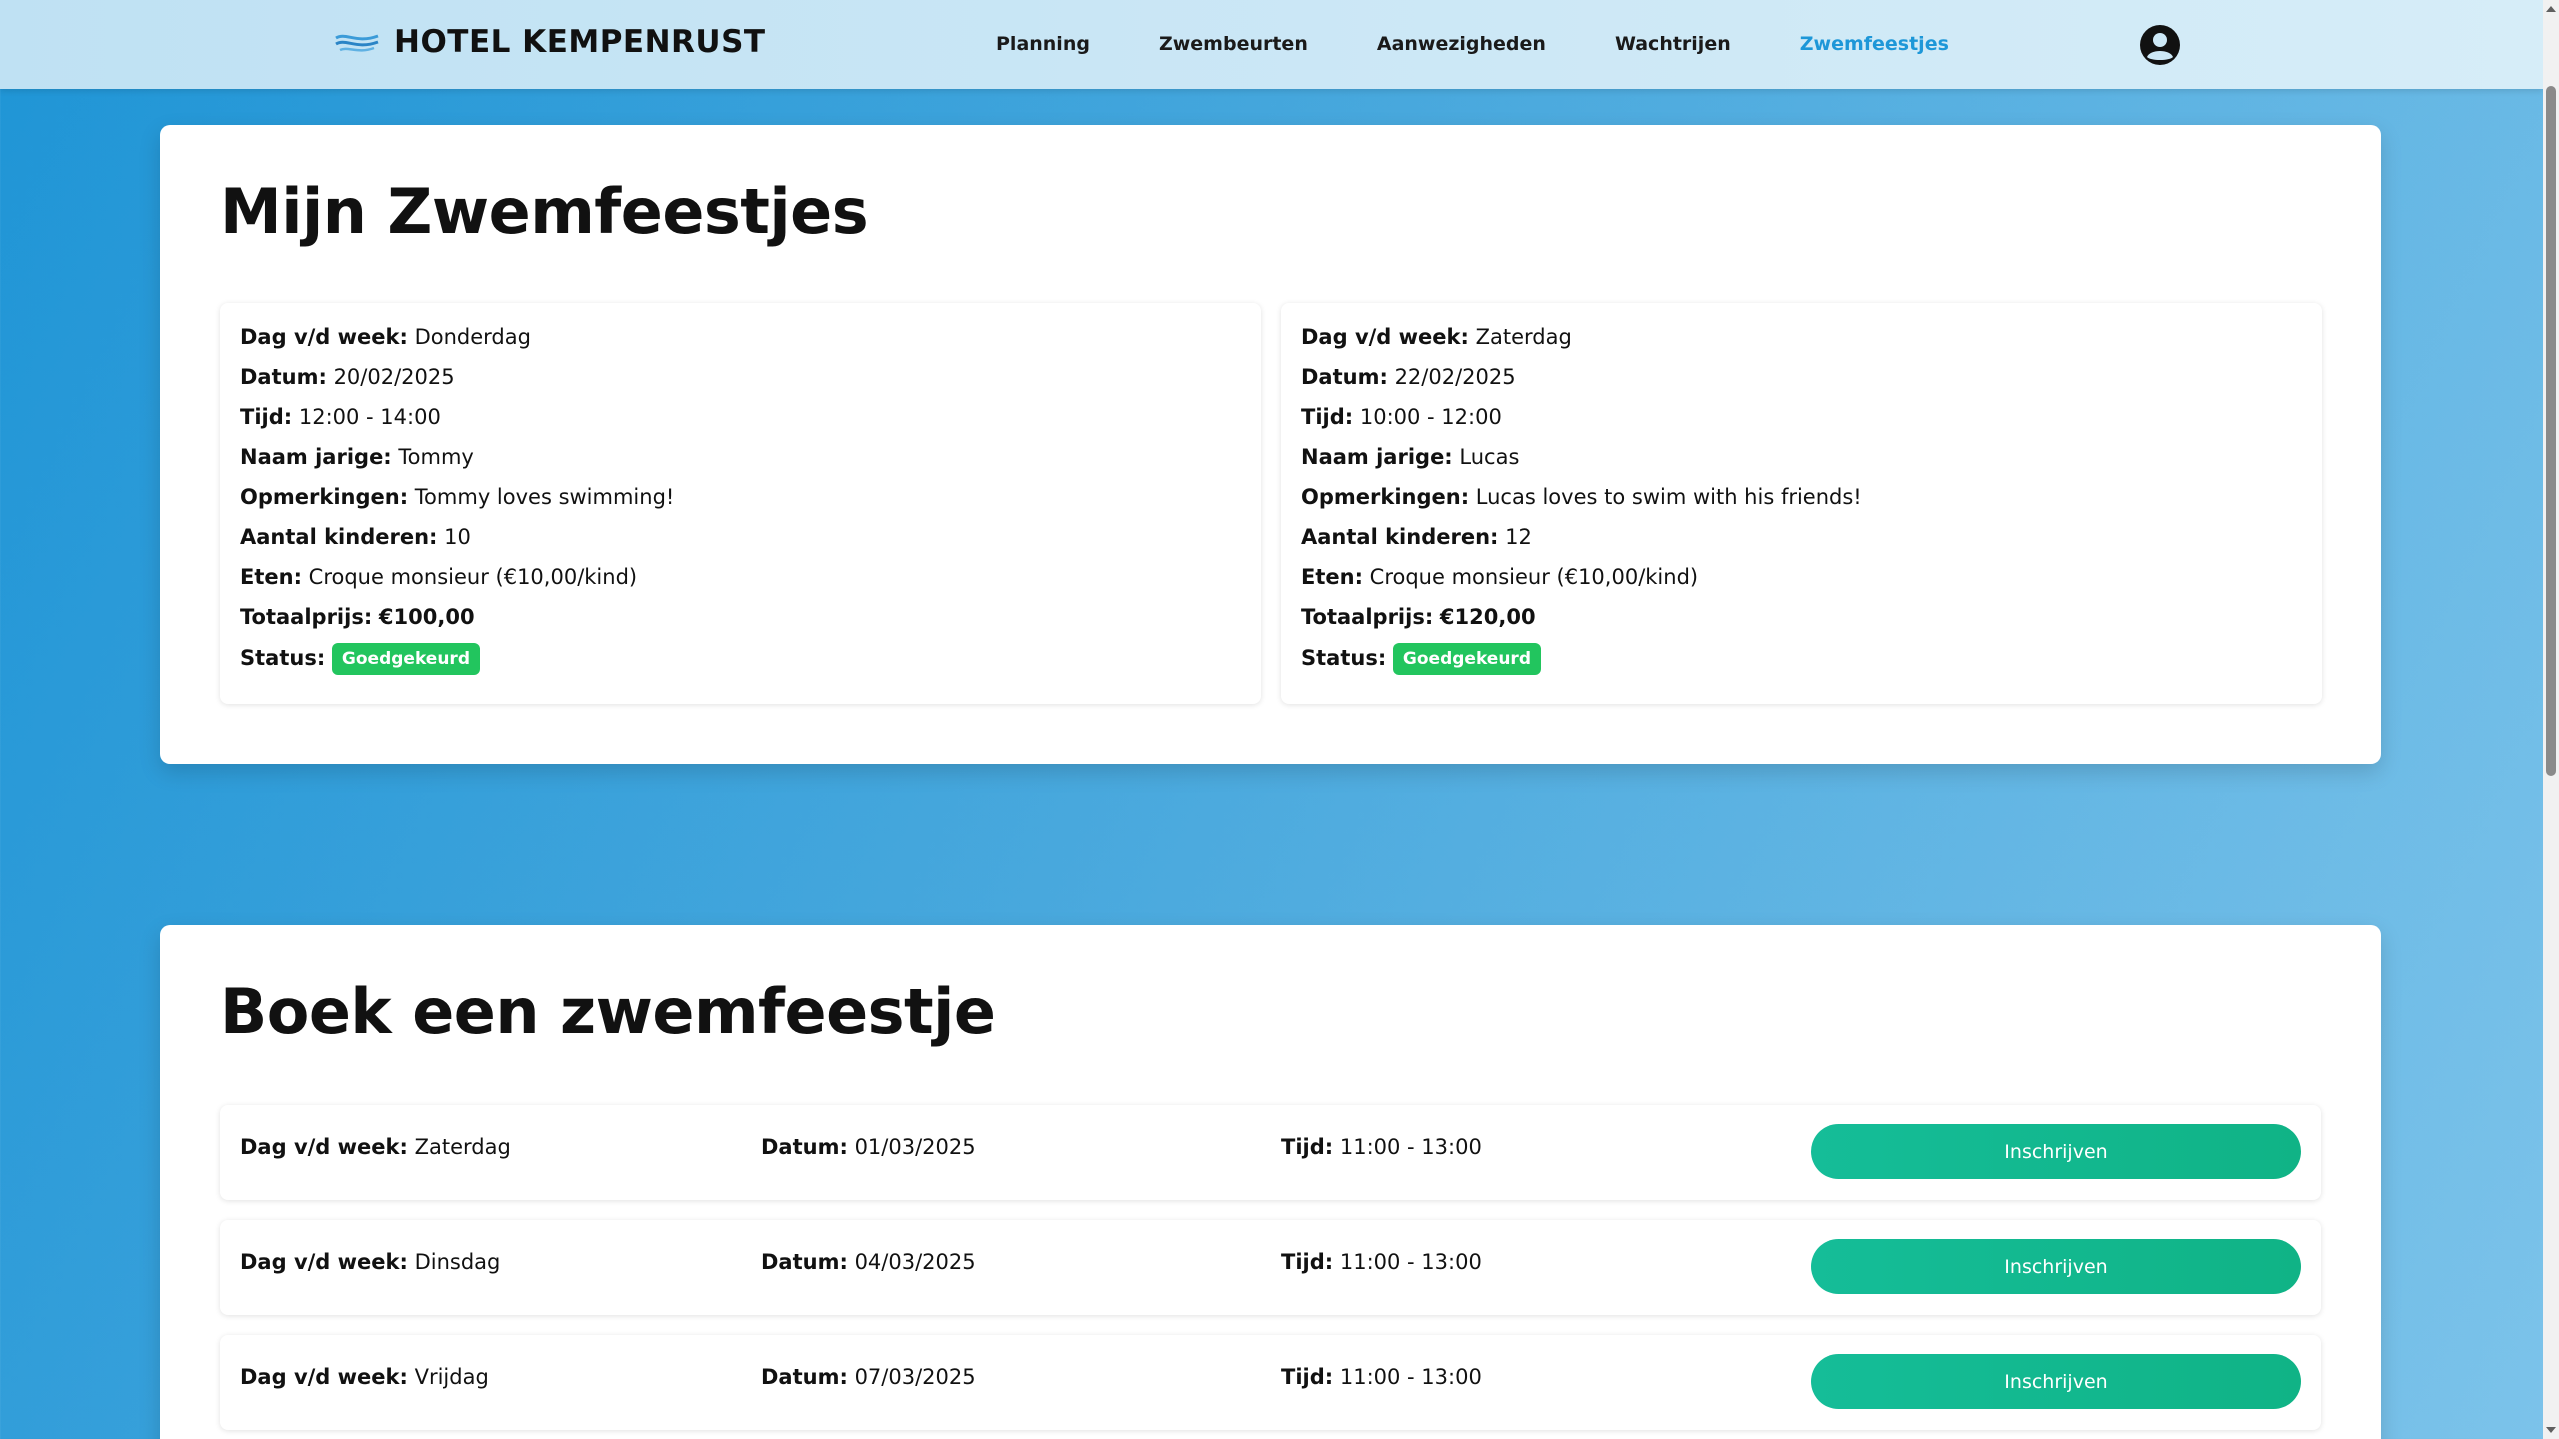  What do you see at coordinates (580, 42) in the screenshot?
I see `brand-name: HOTEL KEMPENRUST` at bounding box center [580, 42].